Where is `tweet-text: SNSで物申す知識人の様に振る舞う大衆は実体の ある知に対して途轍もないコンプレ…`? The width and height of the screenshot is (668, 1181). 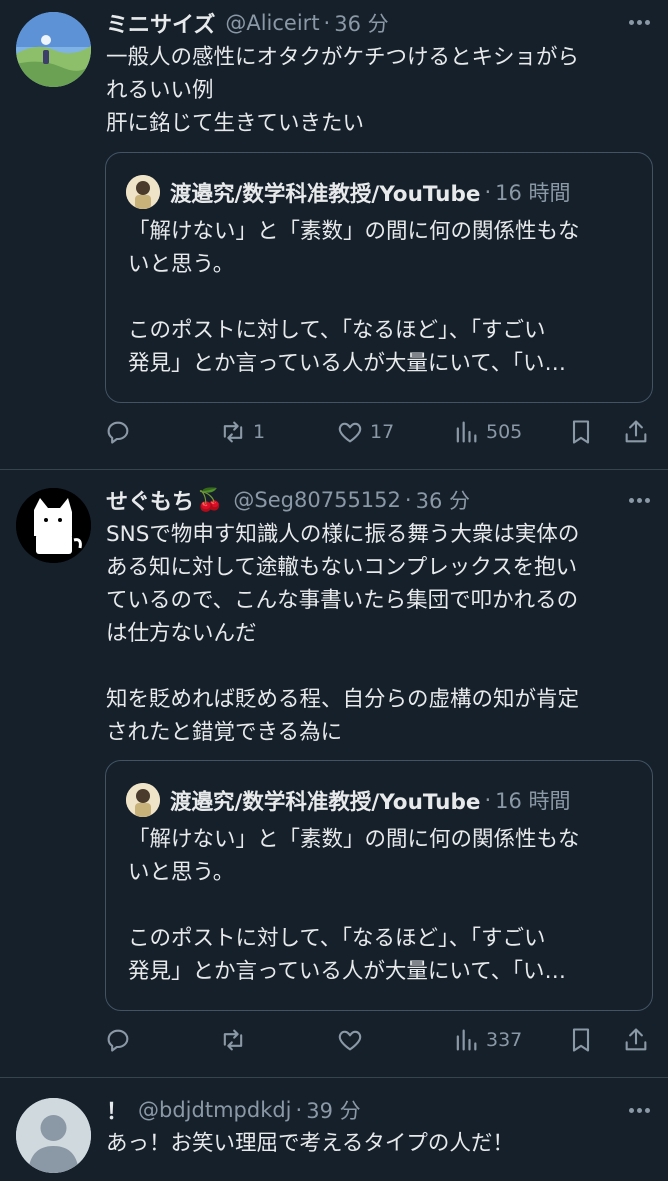
tweet-text: SNSで物申す知識人の様に振る舞う大衆は実体の ある知に対して途轍もないコンプレ… is located at coordinates (343, 633).